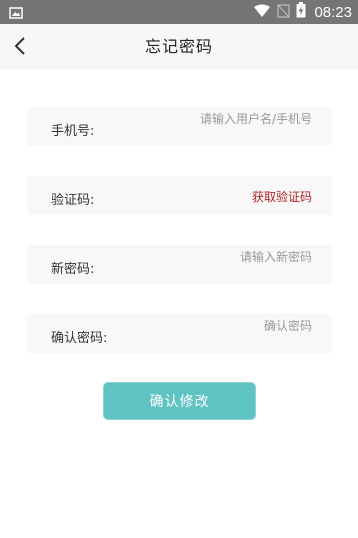 Image resolution: width=358 pixels, height=538 pixels. What do you see at coordinates (333, 12) in the screenshot?
I see `status-time: 08:23` at bounding box center [333, 12].